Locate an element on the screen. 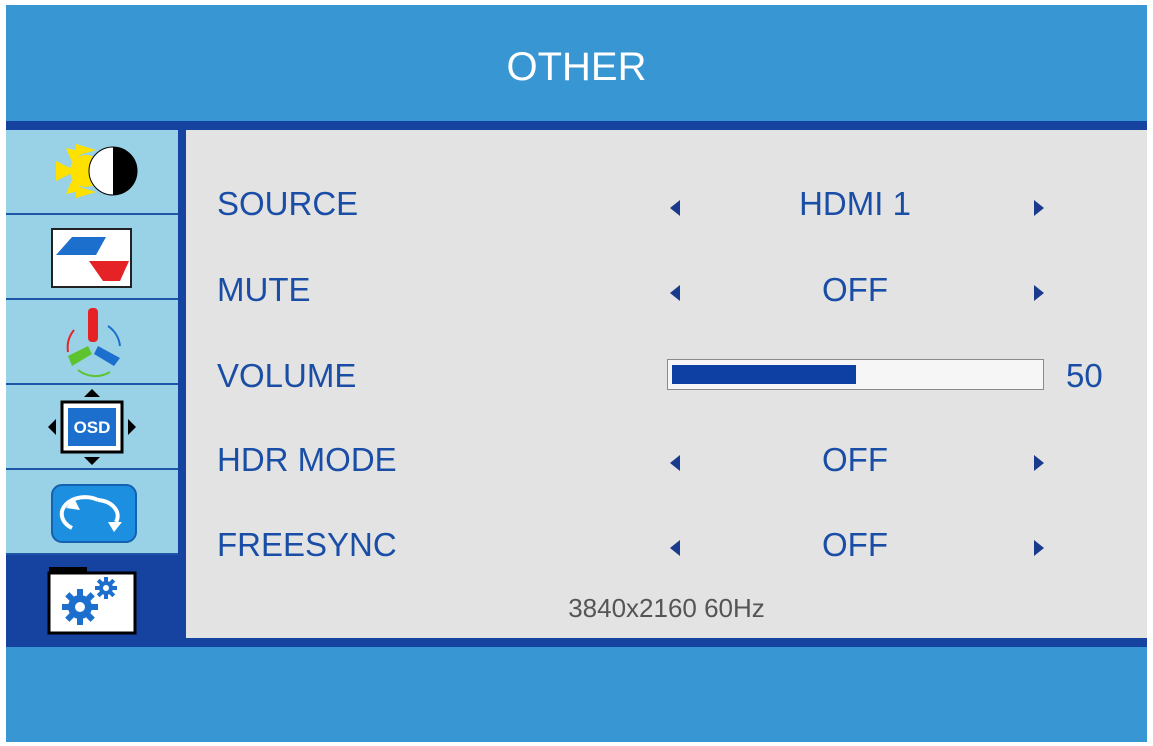  hdr-mode-next-arrow is located at coordinates (1038, 463).